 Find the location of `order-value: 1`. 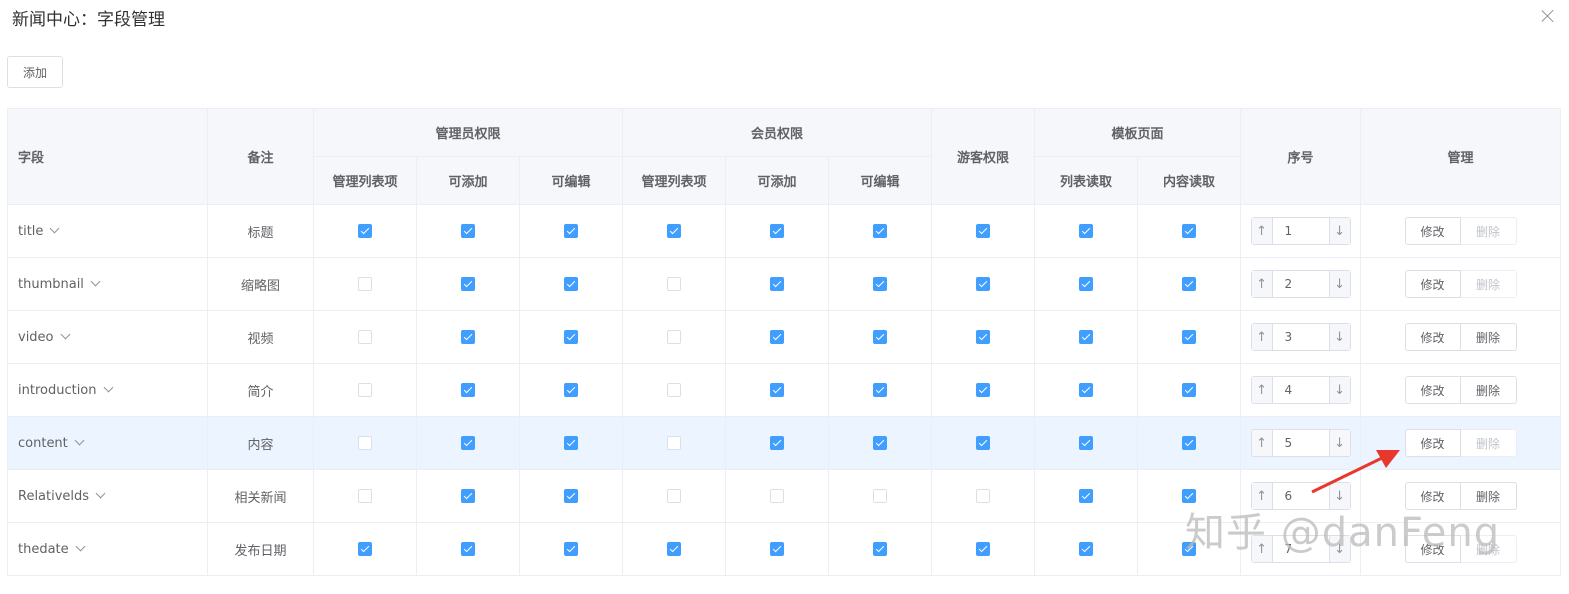

order-value: 1 is located at coordinates (1301, 231).